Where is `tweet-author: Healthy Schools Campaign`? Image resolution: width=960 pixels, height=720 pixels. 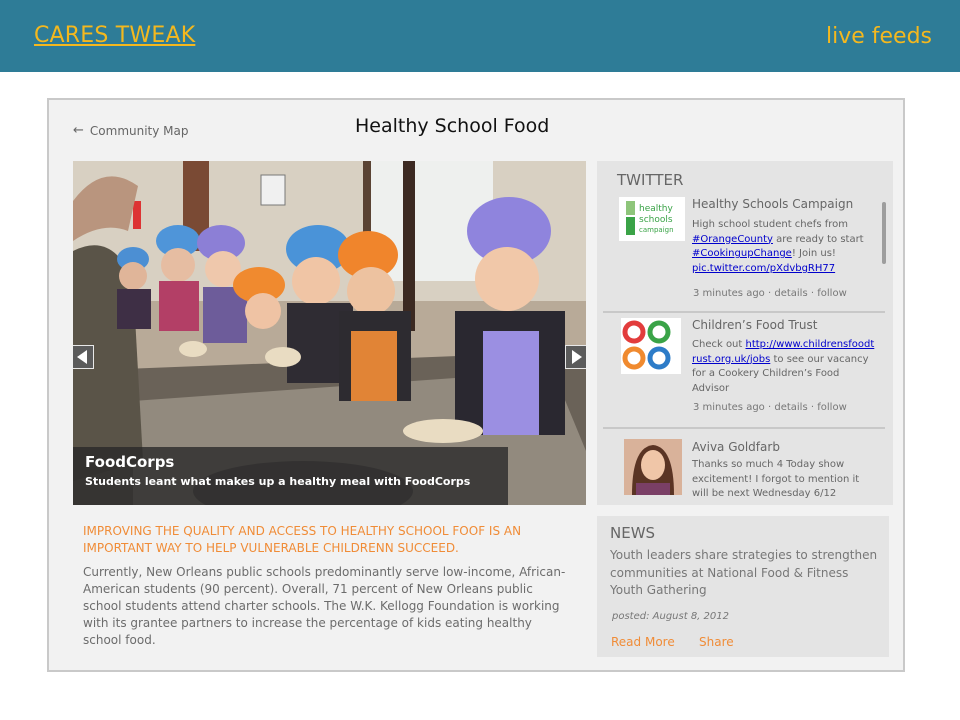
tweet-author: Healthy Schools Campaign is located at coordinates (772, 204).